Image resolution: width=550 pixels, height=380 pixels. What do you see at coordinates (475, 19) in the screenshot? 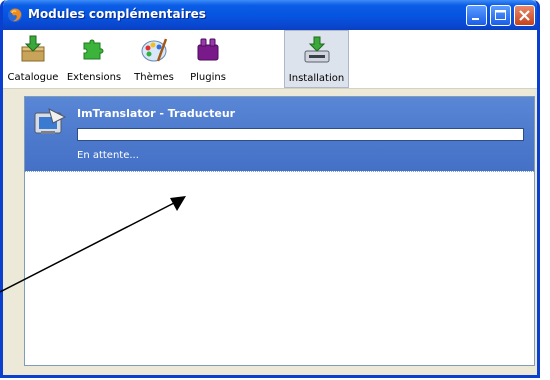
I see `minimize-icon` at bounding box center [475, 19].